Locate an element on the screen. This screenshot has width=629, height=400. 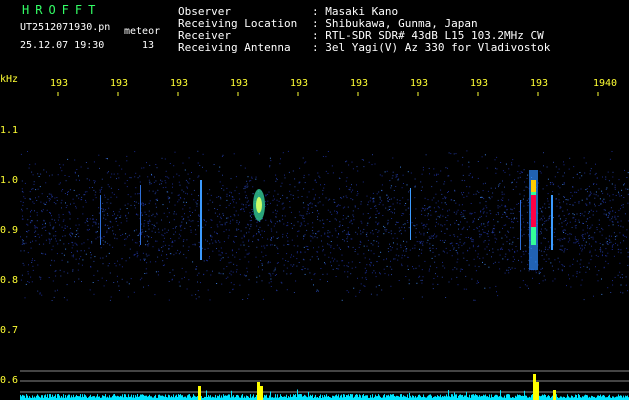
y-tick-label: 1.0 is located at coordinates (9, 180).